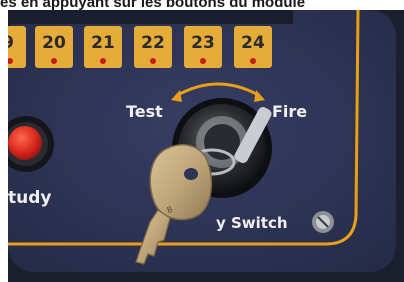 This screenshot has width=404, height=282. Describe the element at coordinates (103, 43) in the screenshot. I see `channel-number: 21` at that location.